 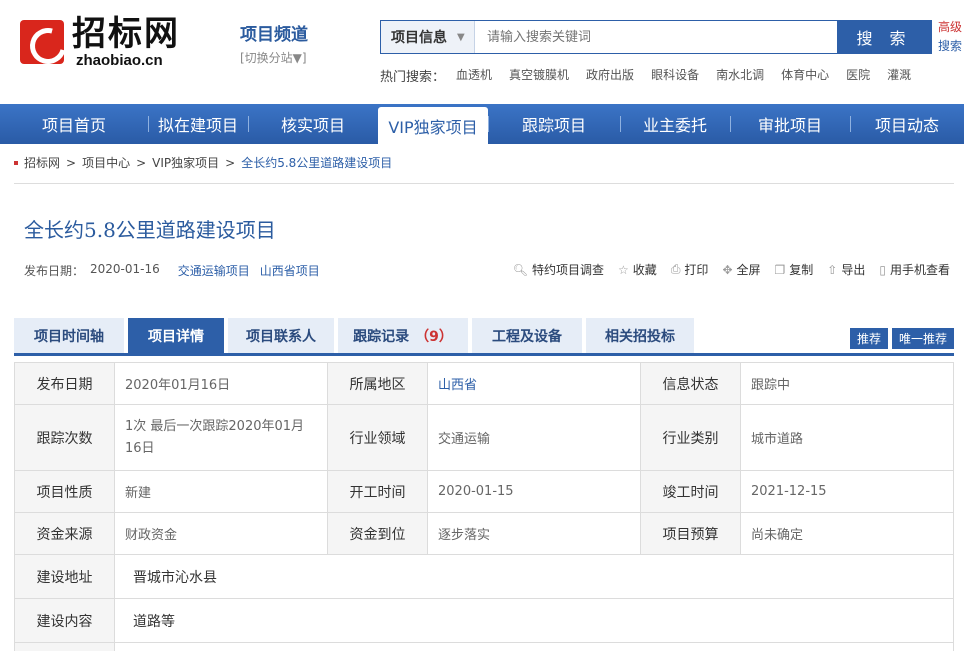 What do you see at coordinates (748, 270) in the screenshot?
I see `fullscreen-label: 全屏` at bounding box center [748, 270].